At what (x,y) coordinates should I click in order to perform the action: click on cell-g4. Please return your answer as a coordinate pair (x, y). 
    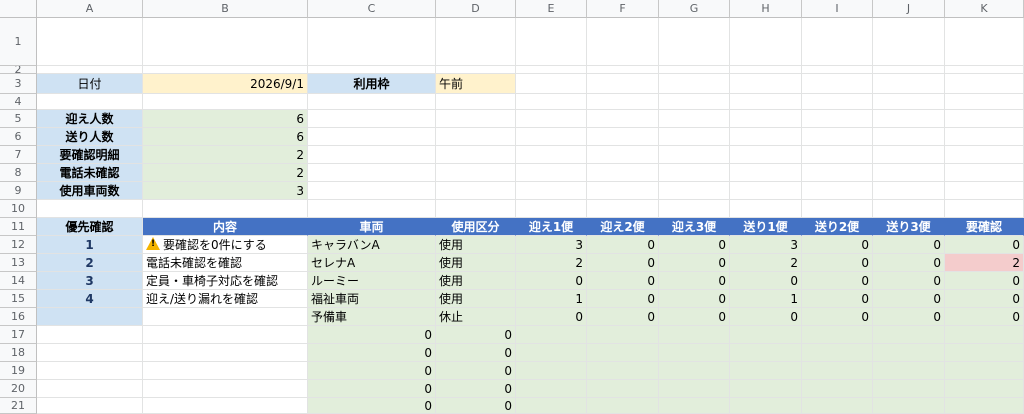
    Looking at the image, I should click on (694, 102).